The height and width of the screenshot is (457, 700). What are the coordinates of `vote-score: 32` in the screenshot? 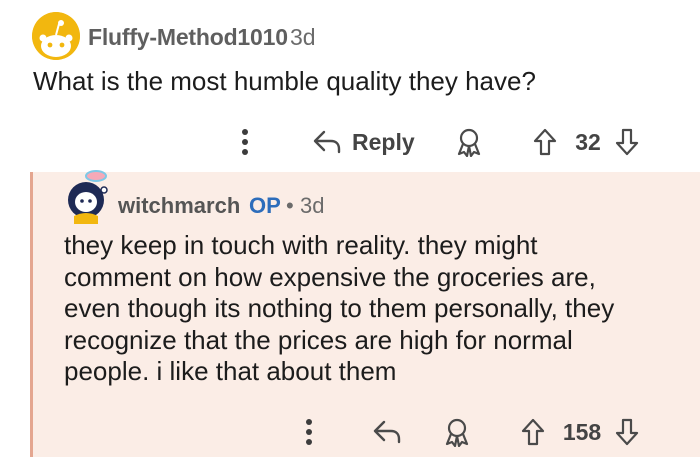 It's located at (588, 142).